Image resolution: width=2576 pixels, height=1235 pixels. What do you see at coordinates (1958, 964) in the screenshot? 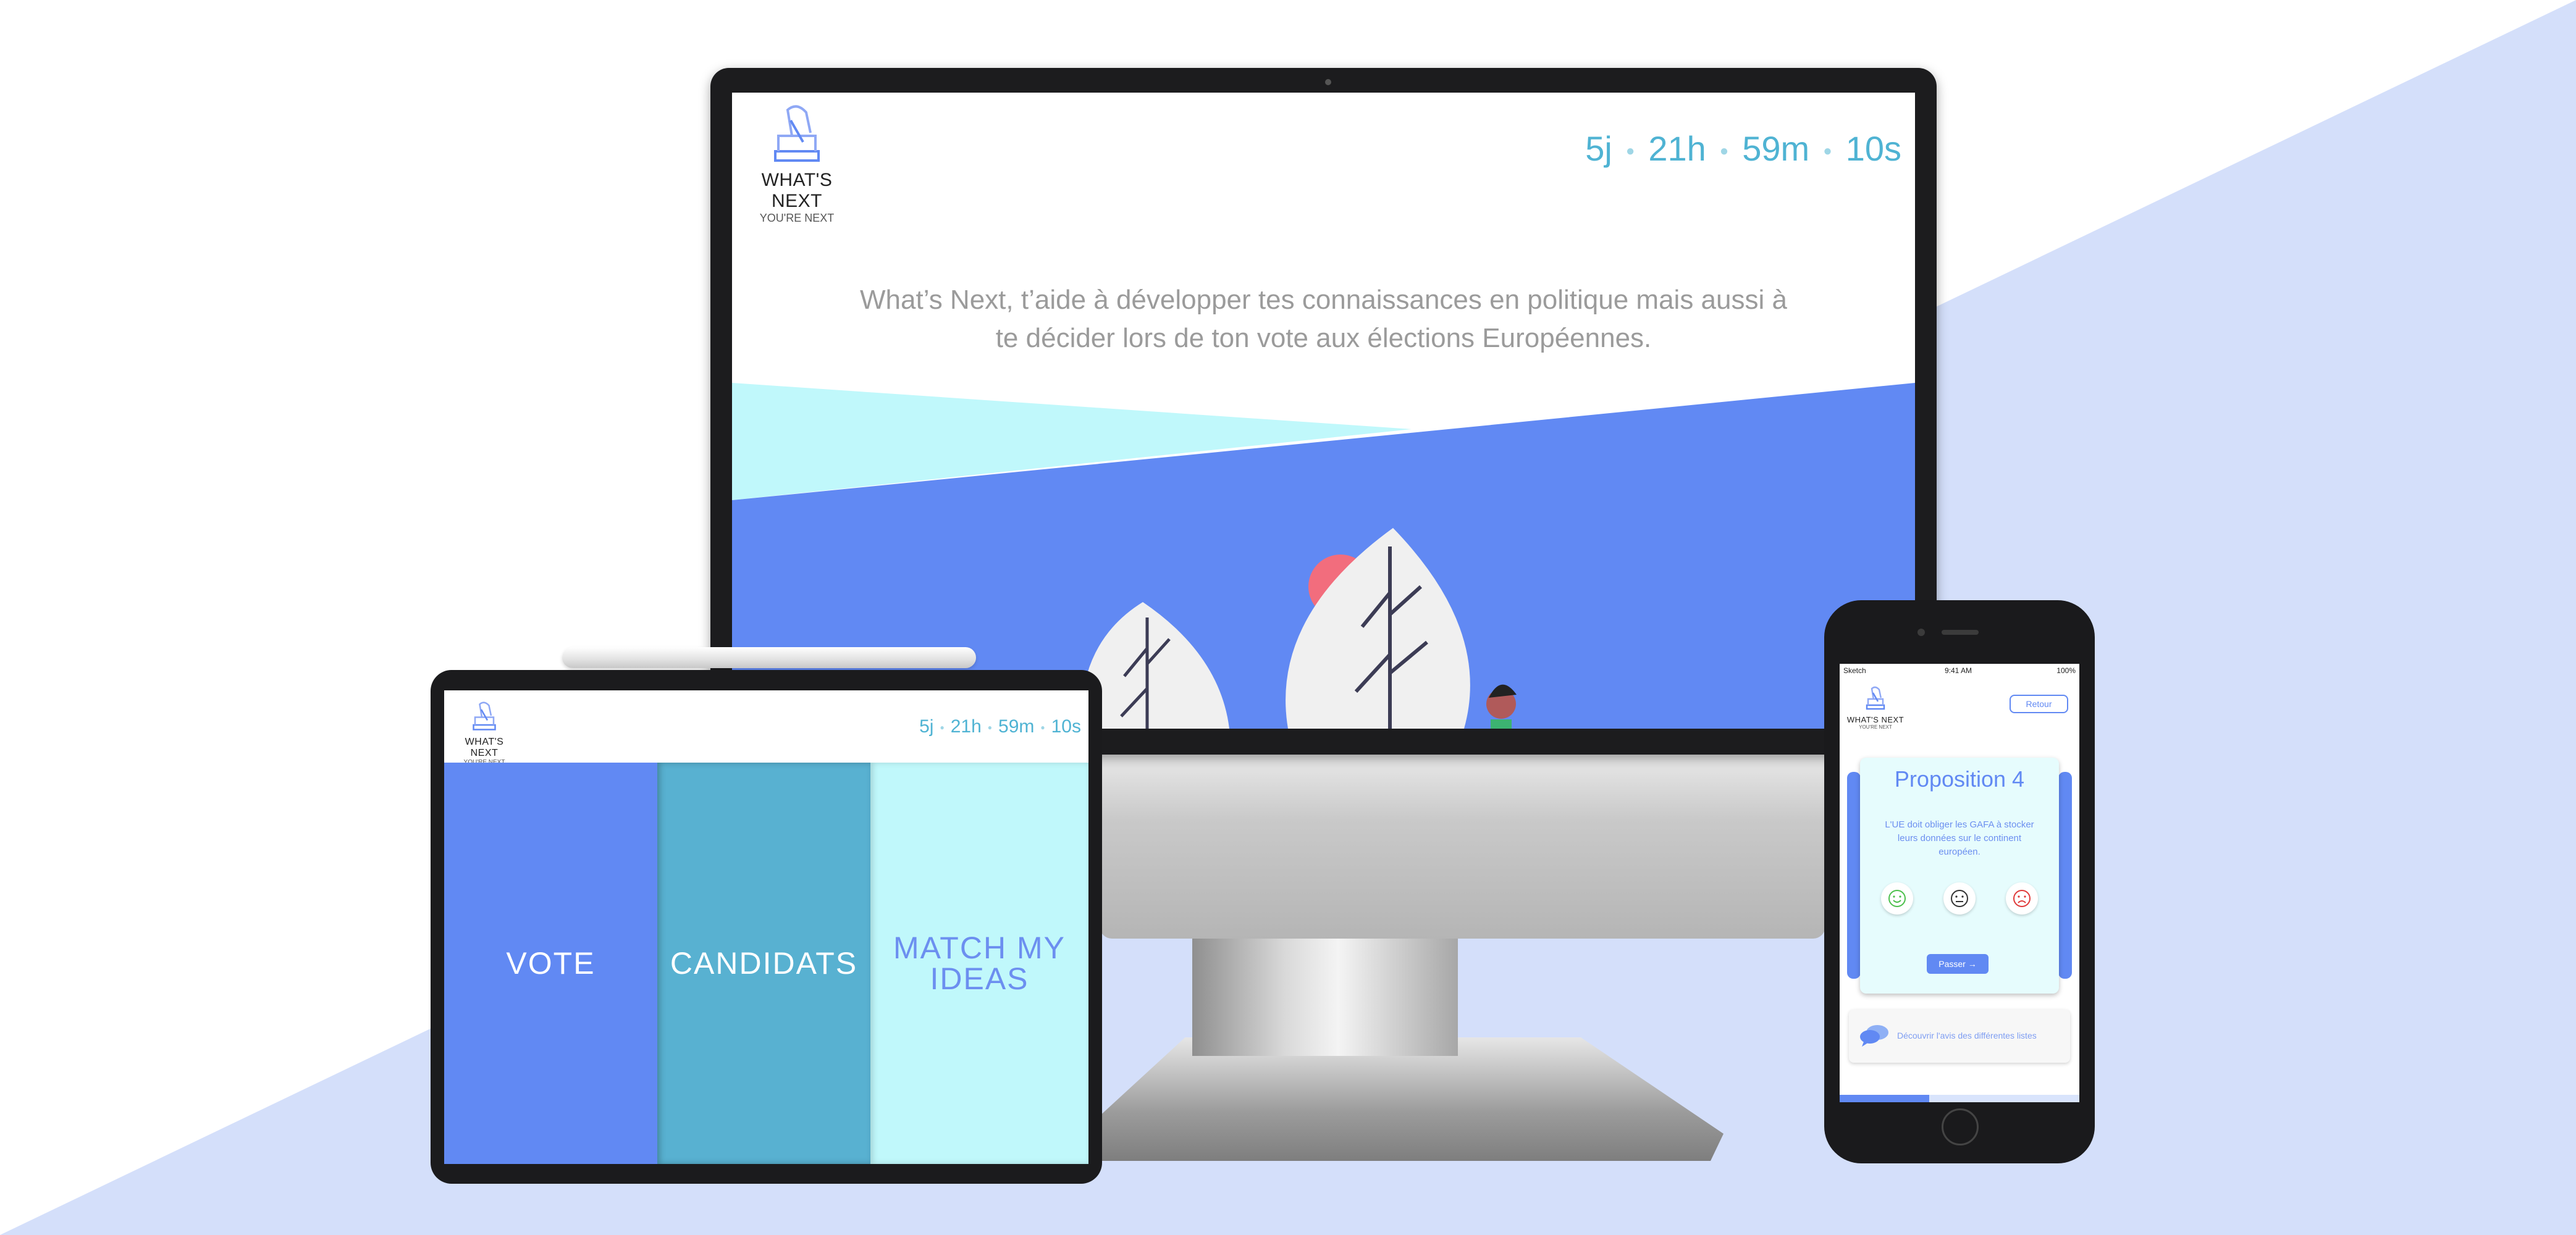
I see `skip-button: Passer →` at bounding box center [1958, 964].